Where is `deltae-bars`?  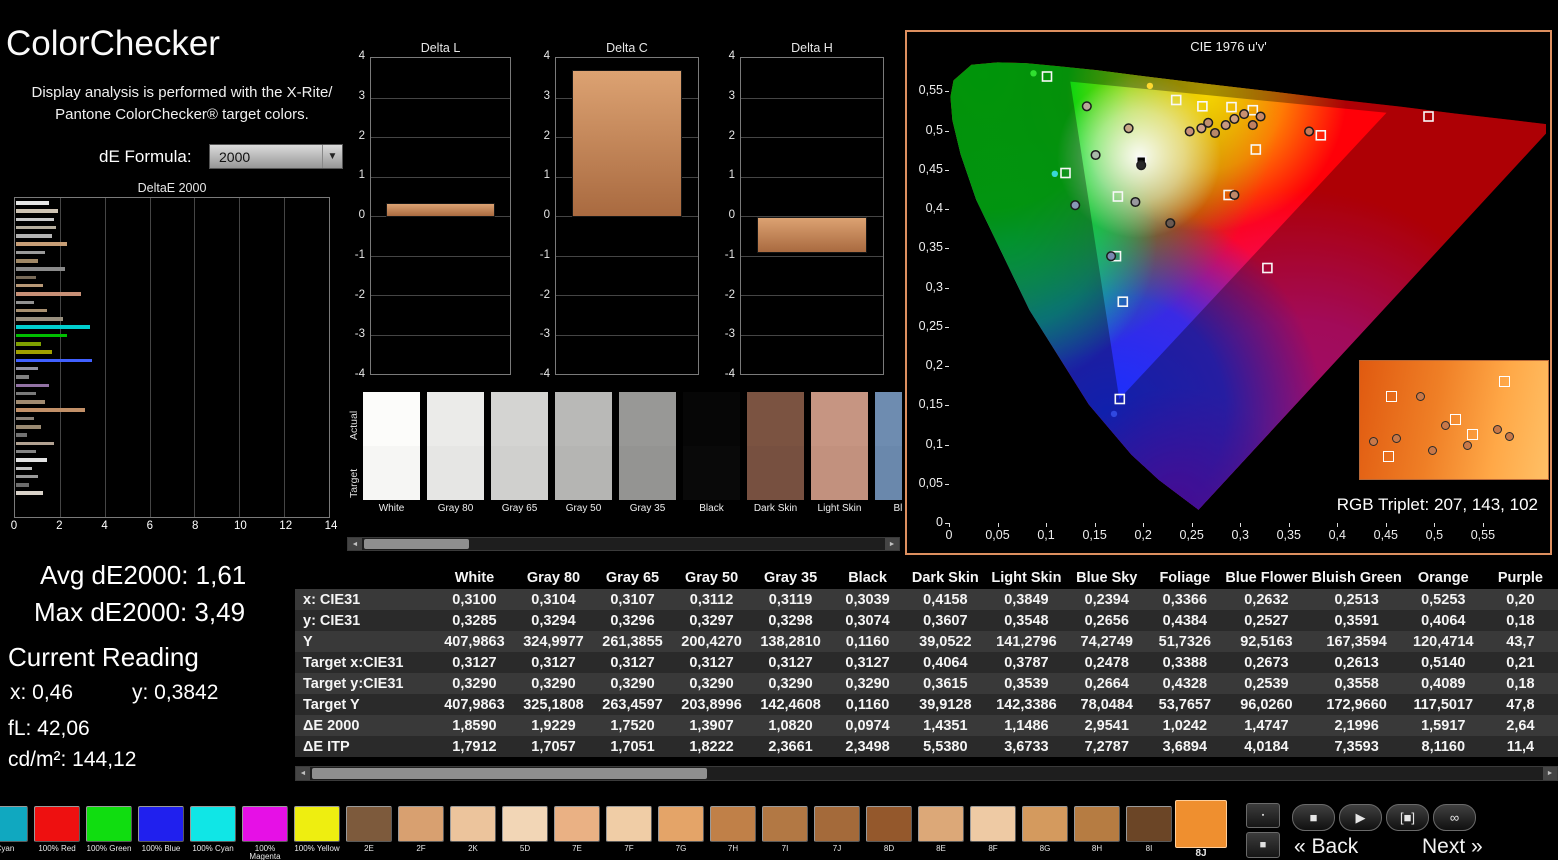
deltae-bars is located at coordinates (172, 359).